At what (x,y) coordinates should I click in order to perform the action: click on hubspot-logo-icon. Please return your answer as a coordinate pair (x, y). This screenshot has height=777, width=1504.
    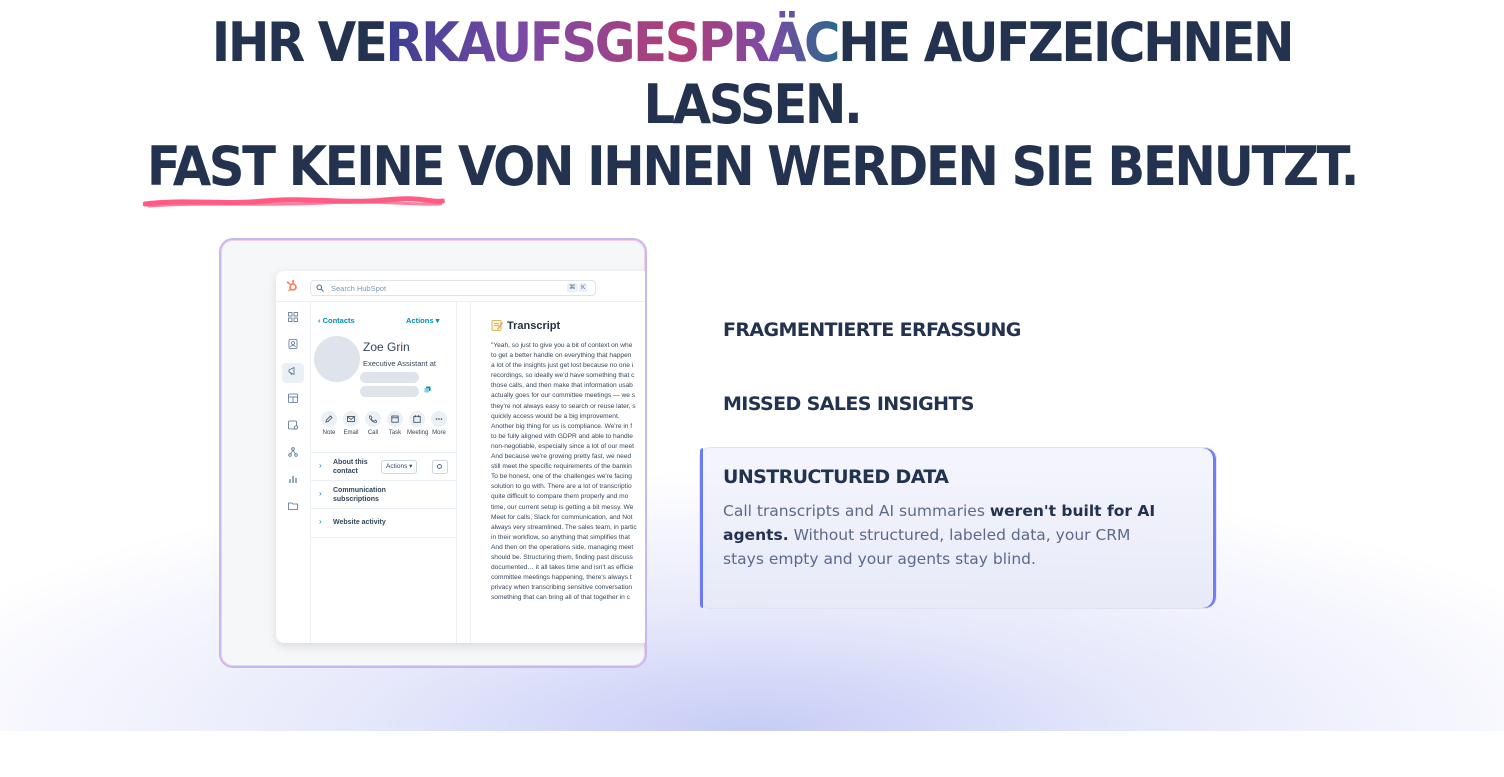
    Looking at the image, I should click on (291, 286).